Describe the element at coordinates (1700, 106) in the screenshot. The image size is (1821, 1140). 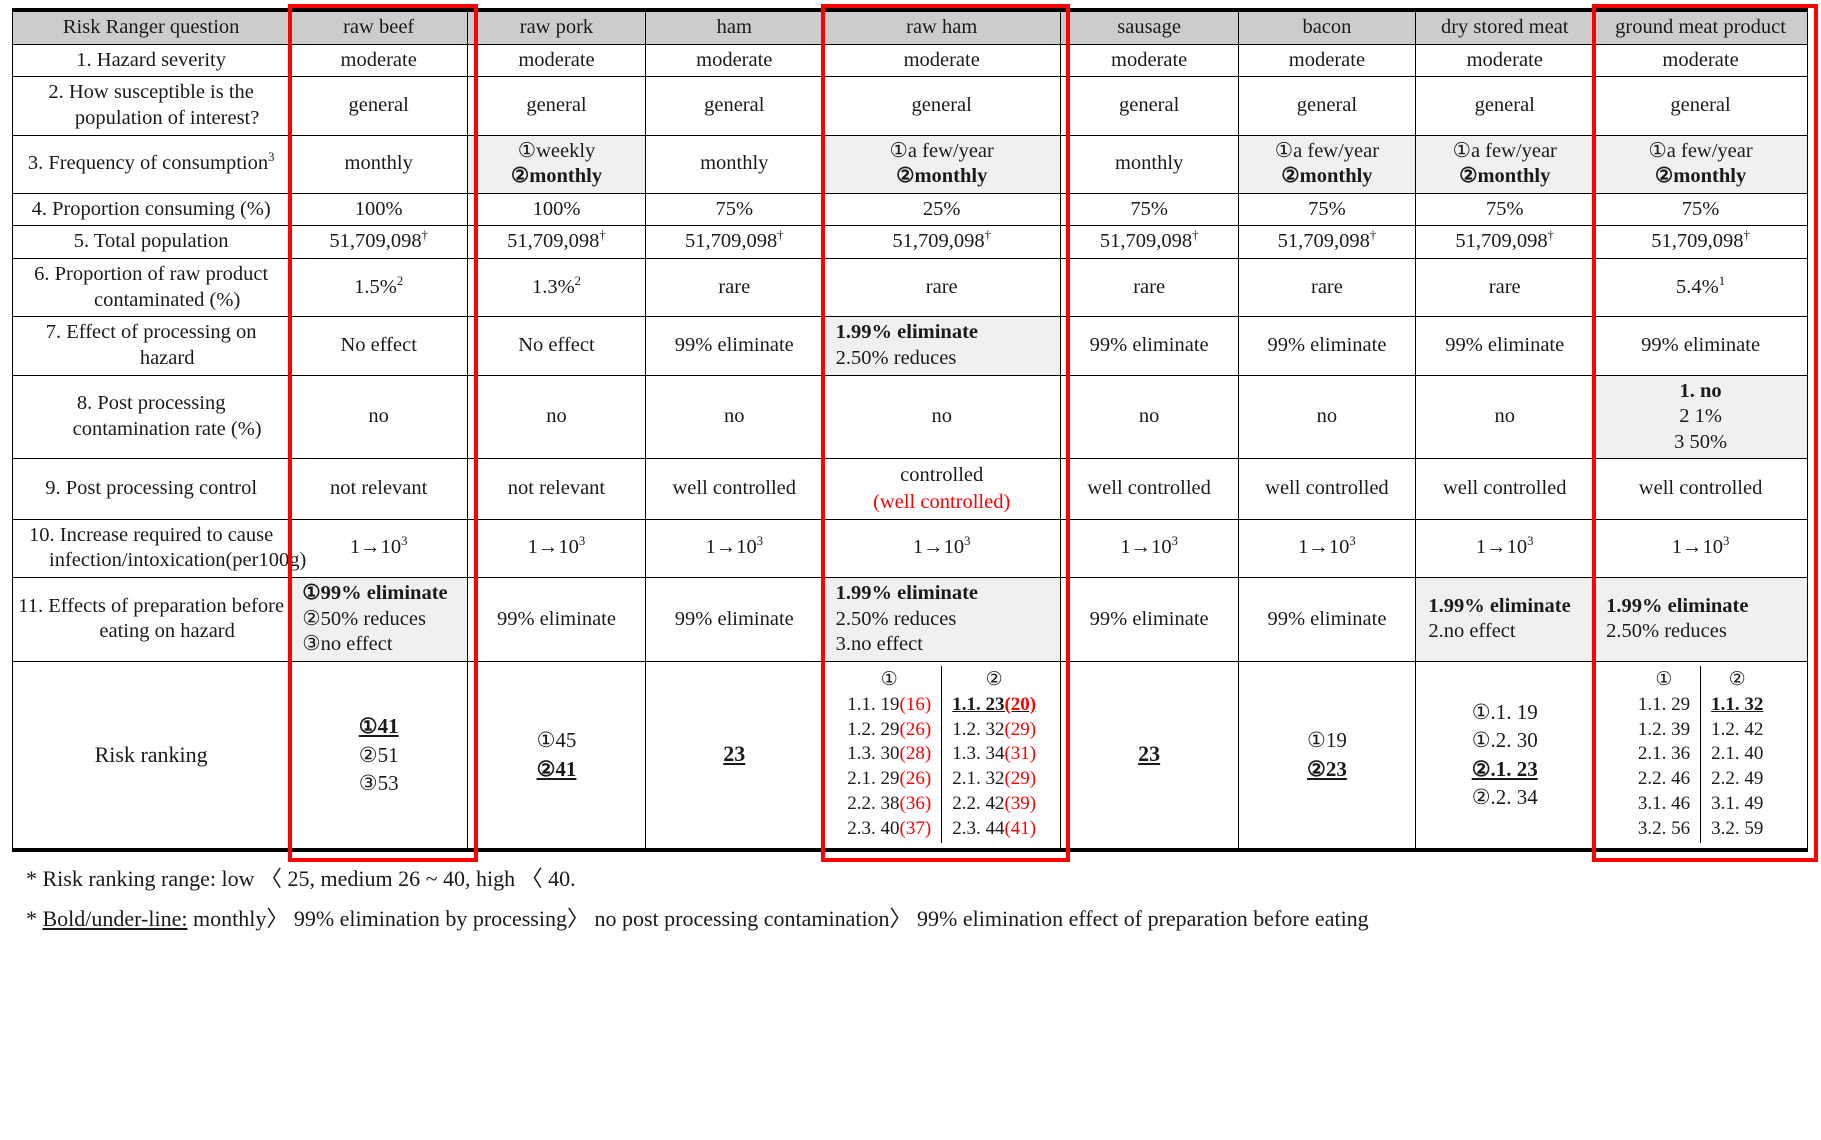
I see `cell-ground_meat_product: general` at that location.